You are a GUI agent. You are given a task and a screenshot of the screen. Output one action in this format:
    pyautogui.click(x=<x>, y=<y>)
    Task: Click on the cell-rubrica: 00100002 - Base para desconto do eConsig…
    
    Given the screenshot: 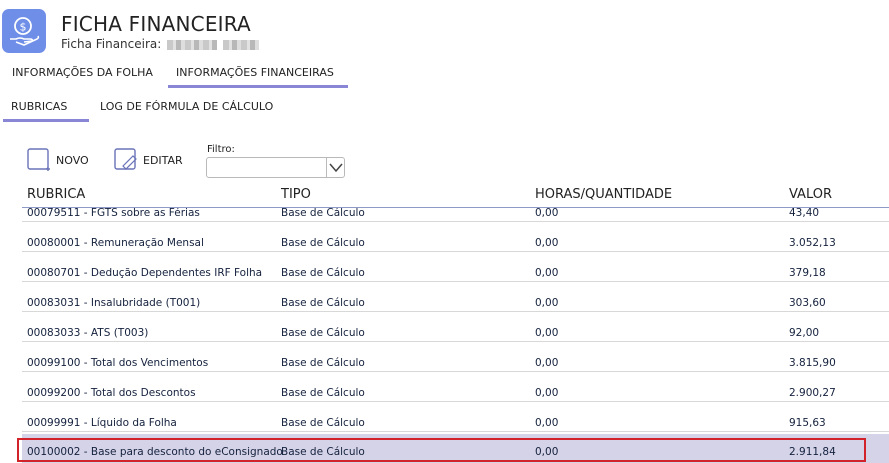 What is the action you would take?
    pyautogui.click(x=155, y=452)
    